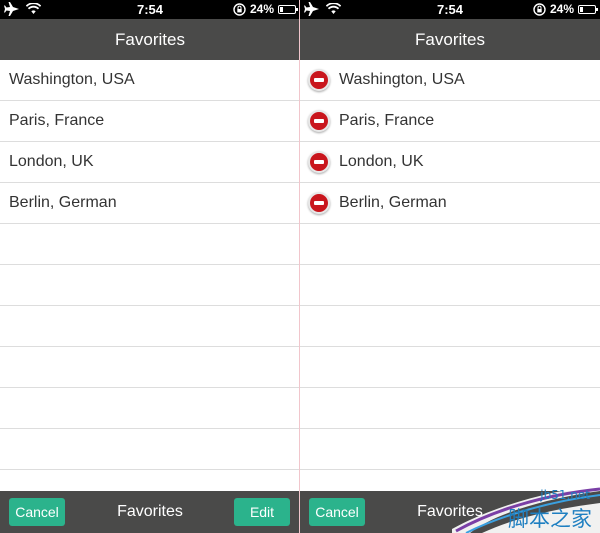 The width and height of the screenshot is (600, 533). I want to click on edit-button: Edit, so click(262, 512).